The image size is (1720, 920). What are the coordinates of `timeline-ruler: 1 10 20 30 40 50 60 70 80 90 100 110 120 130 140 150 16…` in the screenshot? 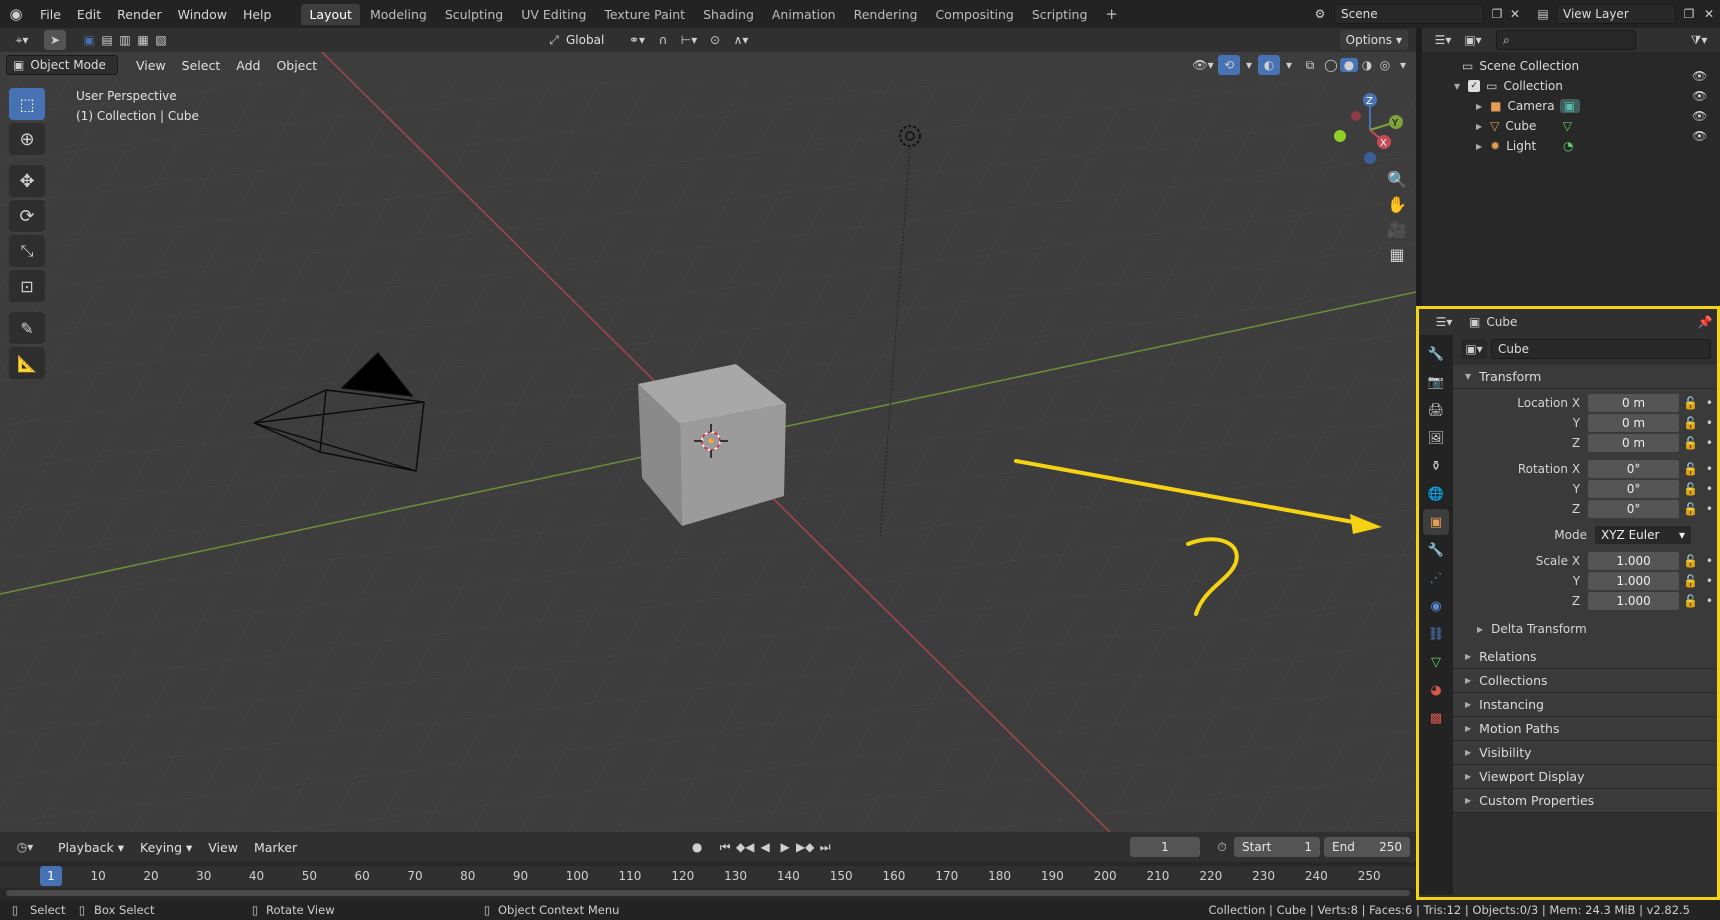 It's located at (708, 877).